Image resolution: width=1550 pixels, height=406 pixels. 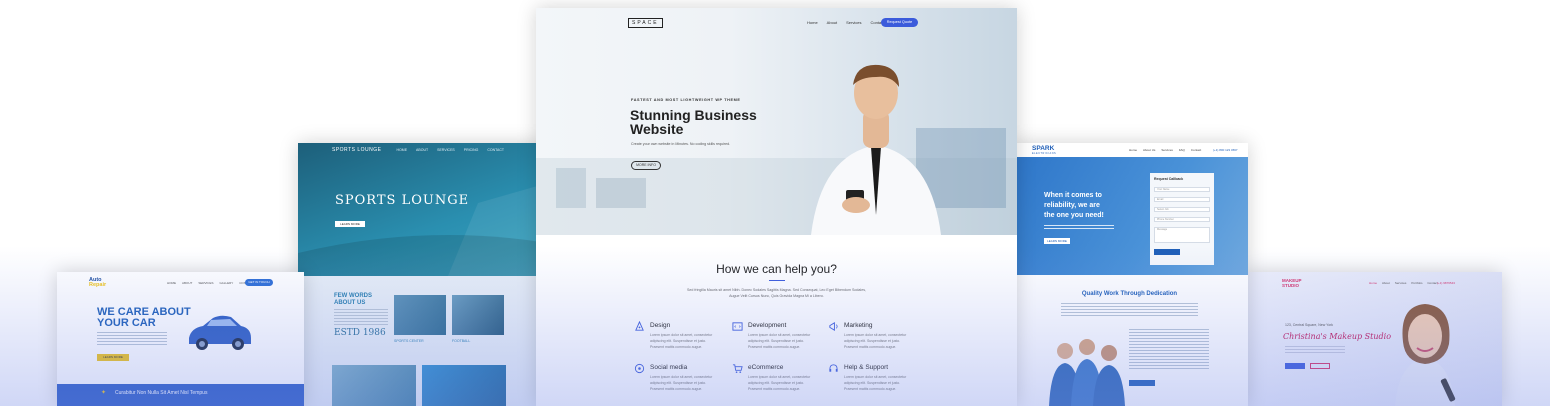 What do you see at coordinates (1167, 150) in the screenshot?
I see `spark-nav-services: Services` at bounding box center [1167, 150].